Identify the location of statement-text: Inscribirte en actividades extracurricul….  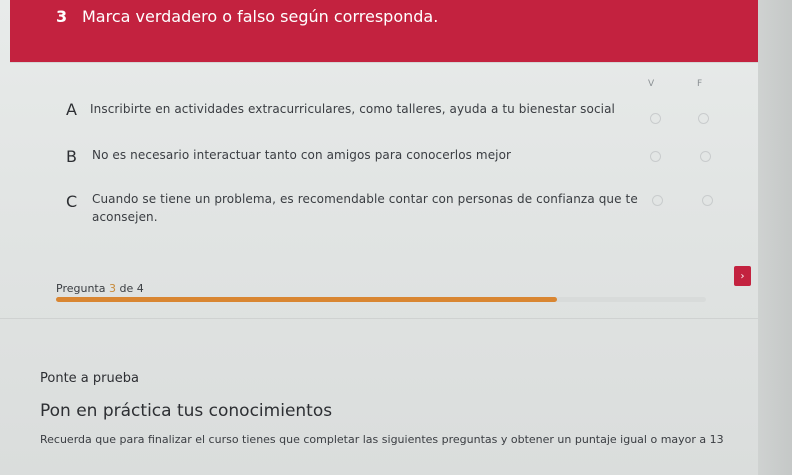
(352, 109).